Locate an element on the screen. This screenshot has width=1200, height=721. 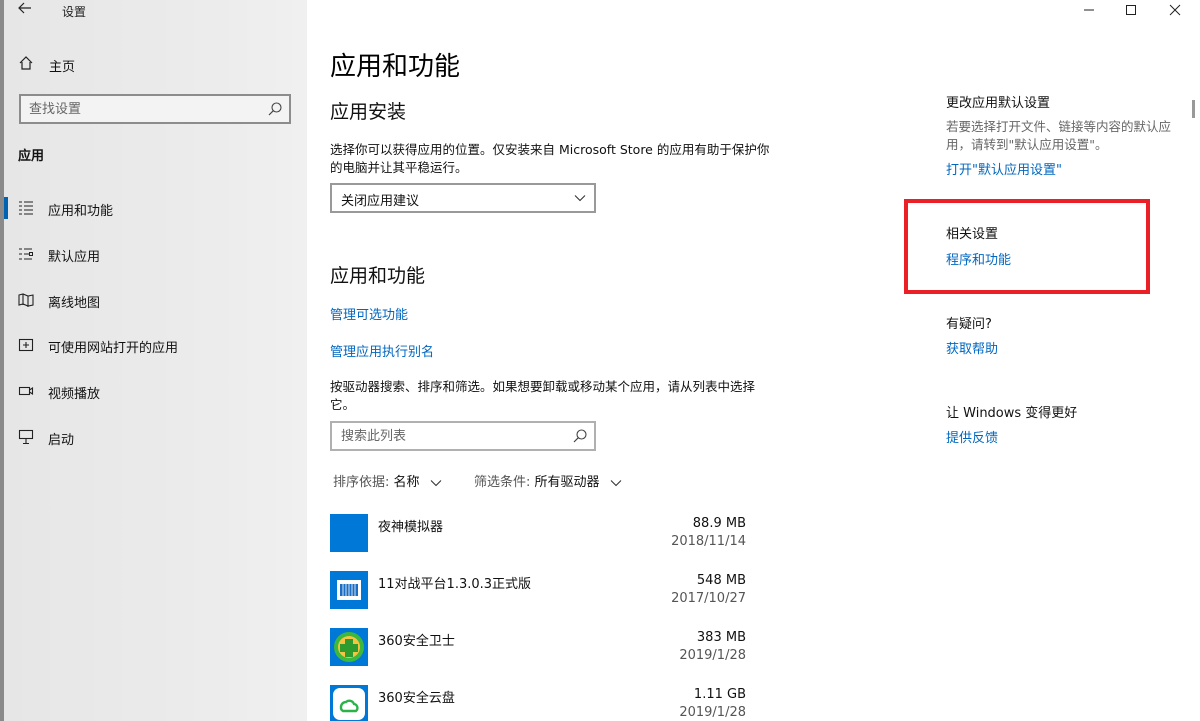
window-title: 设置 is located at coordinates (74, 12).